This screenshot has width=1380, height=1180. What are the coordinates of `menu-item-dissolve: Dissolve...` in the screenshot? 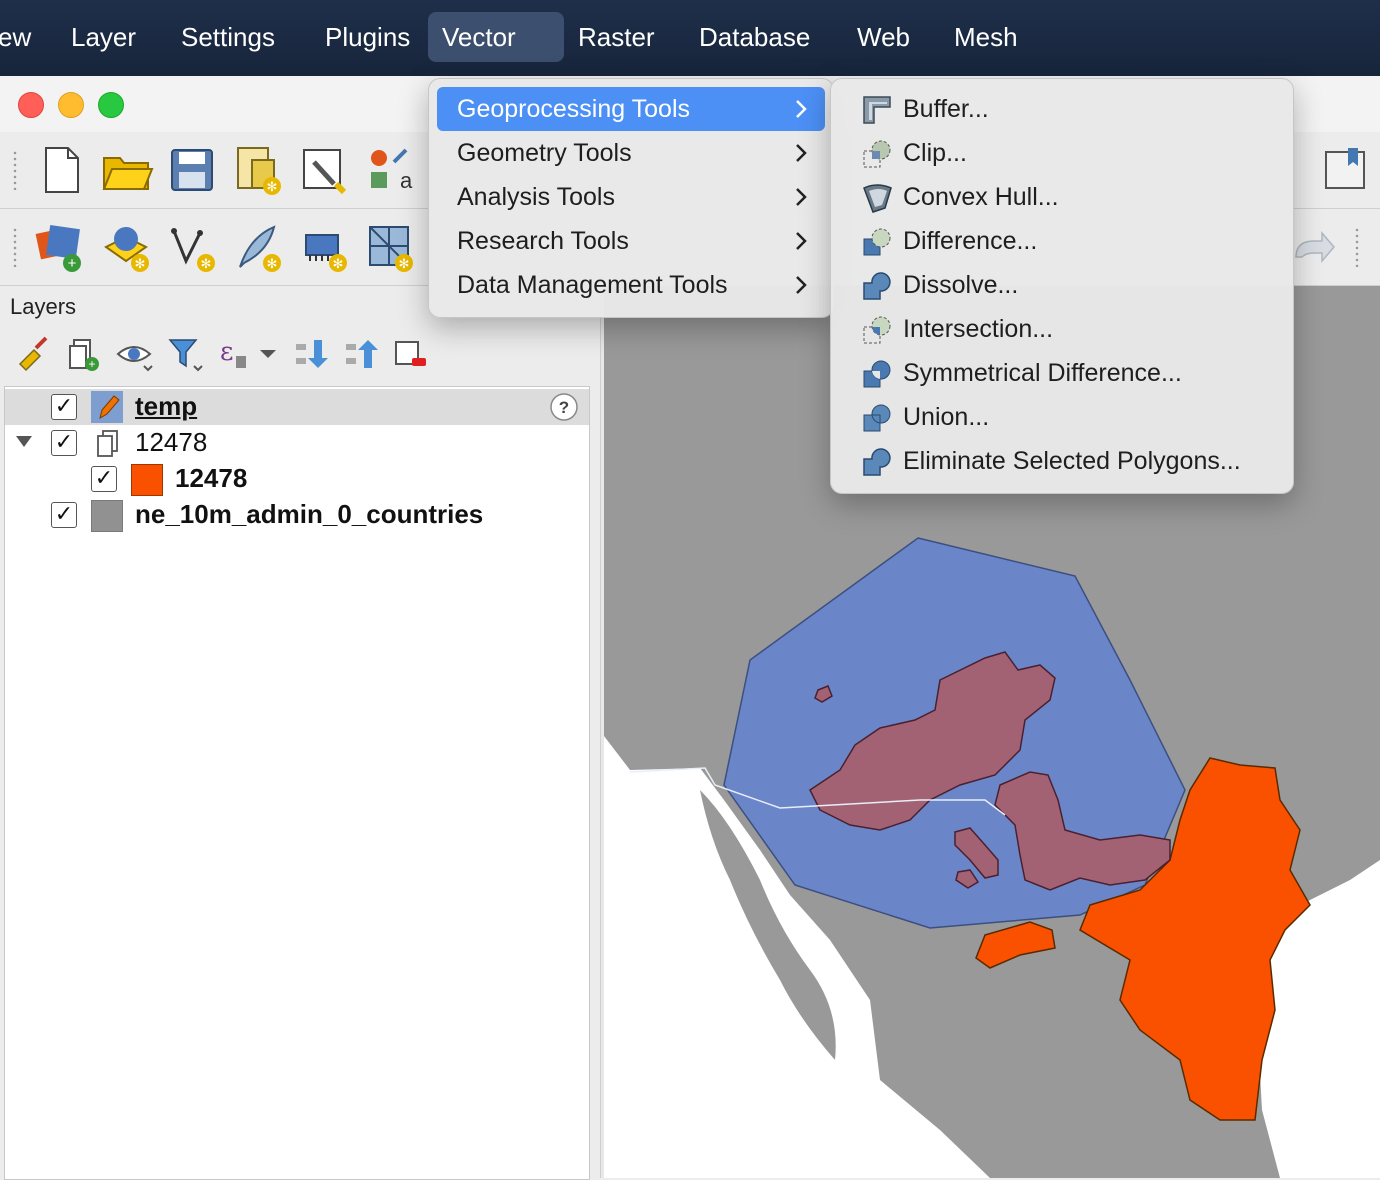 It's located at (1062, 285).